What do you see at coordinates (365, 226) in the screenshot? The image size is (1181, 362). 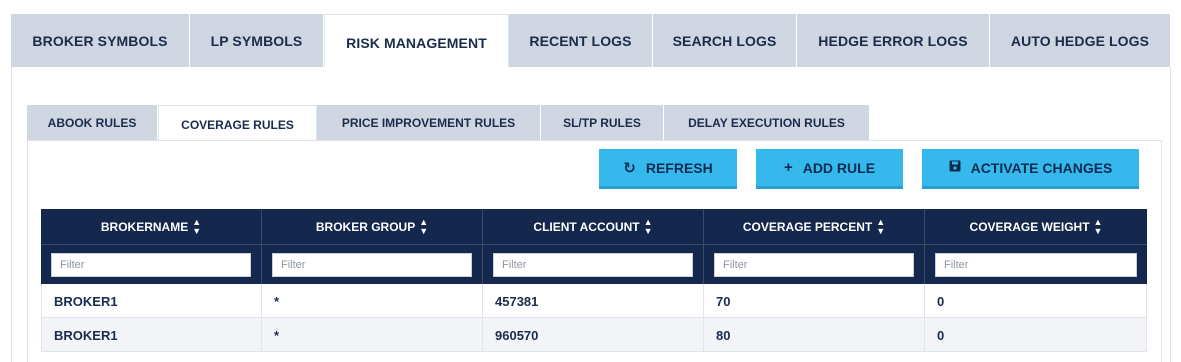 I see `column-header-label: BROKER GROUP` at bounding box center [365, 226].